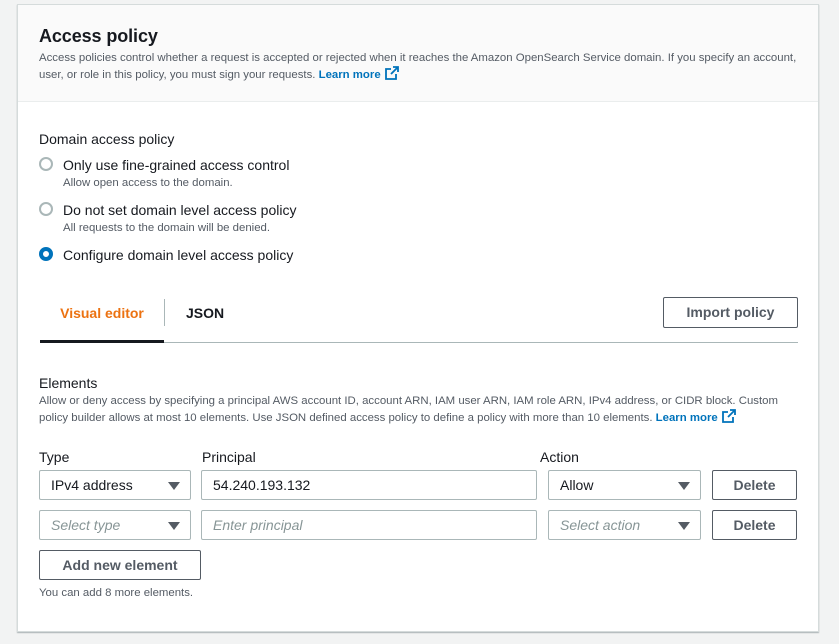 Image resolution: width=839 pixels, height=644 pixels. What do you see at coordinates (164, 312) in the screenshot?
I see `tab-divider` at bounding box center [164, 312].